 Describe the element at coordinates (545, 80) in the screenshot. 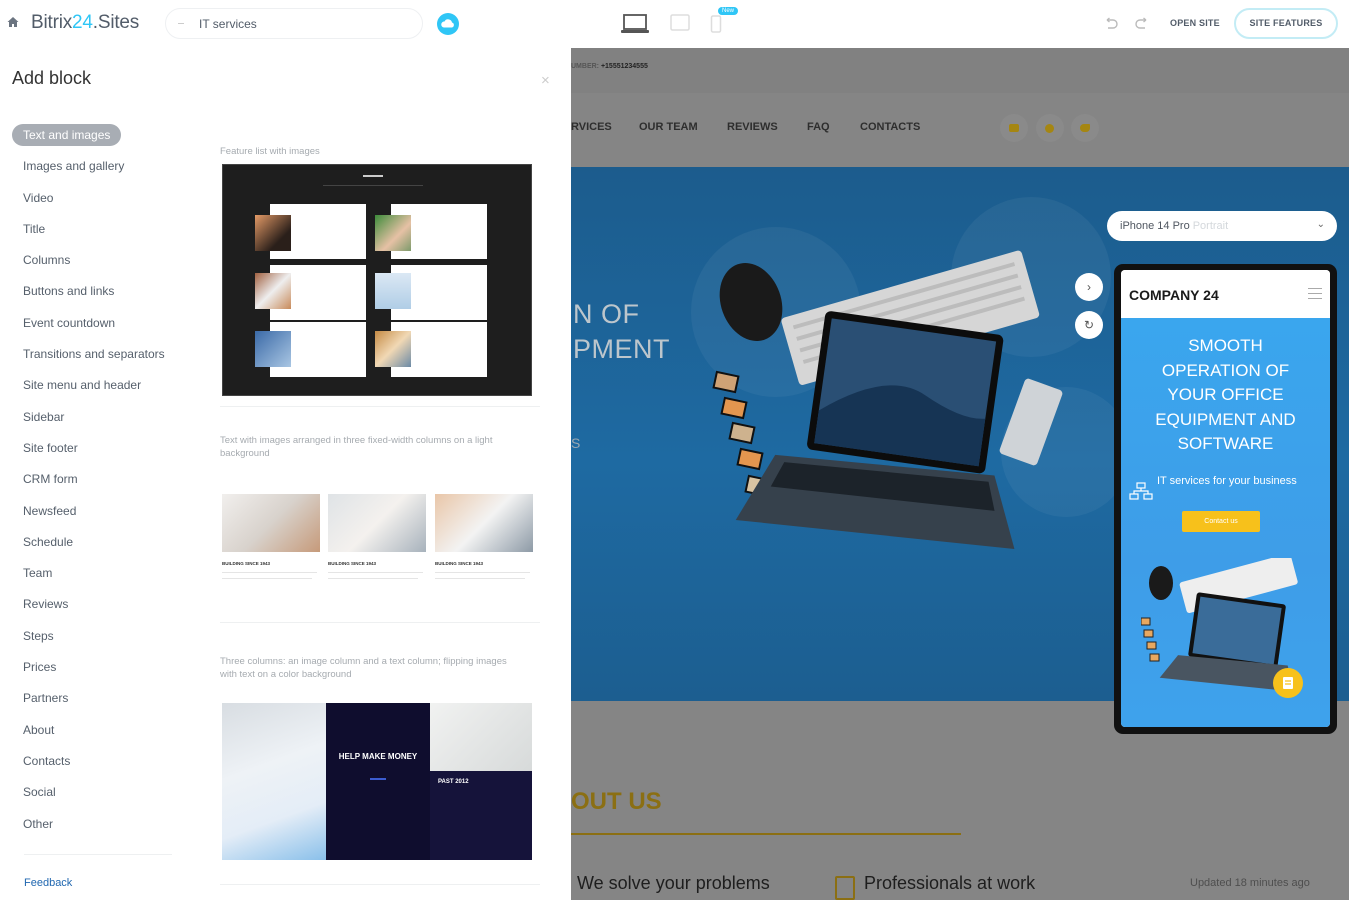

I see `close-icon: ×` at that location.